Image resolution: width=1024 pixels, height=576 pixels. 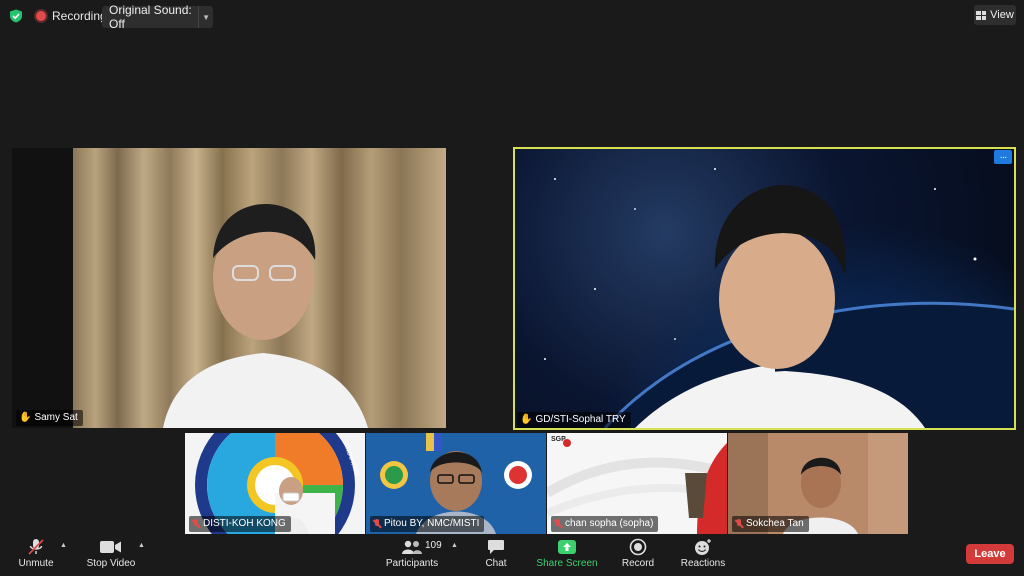 I want to click on participant-name-tag: Pitou BY, NMC/MISTI, so click(x=427, y=524).